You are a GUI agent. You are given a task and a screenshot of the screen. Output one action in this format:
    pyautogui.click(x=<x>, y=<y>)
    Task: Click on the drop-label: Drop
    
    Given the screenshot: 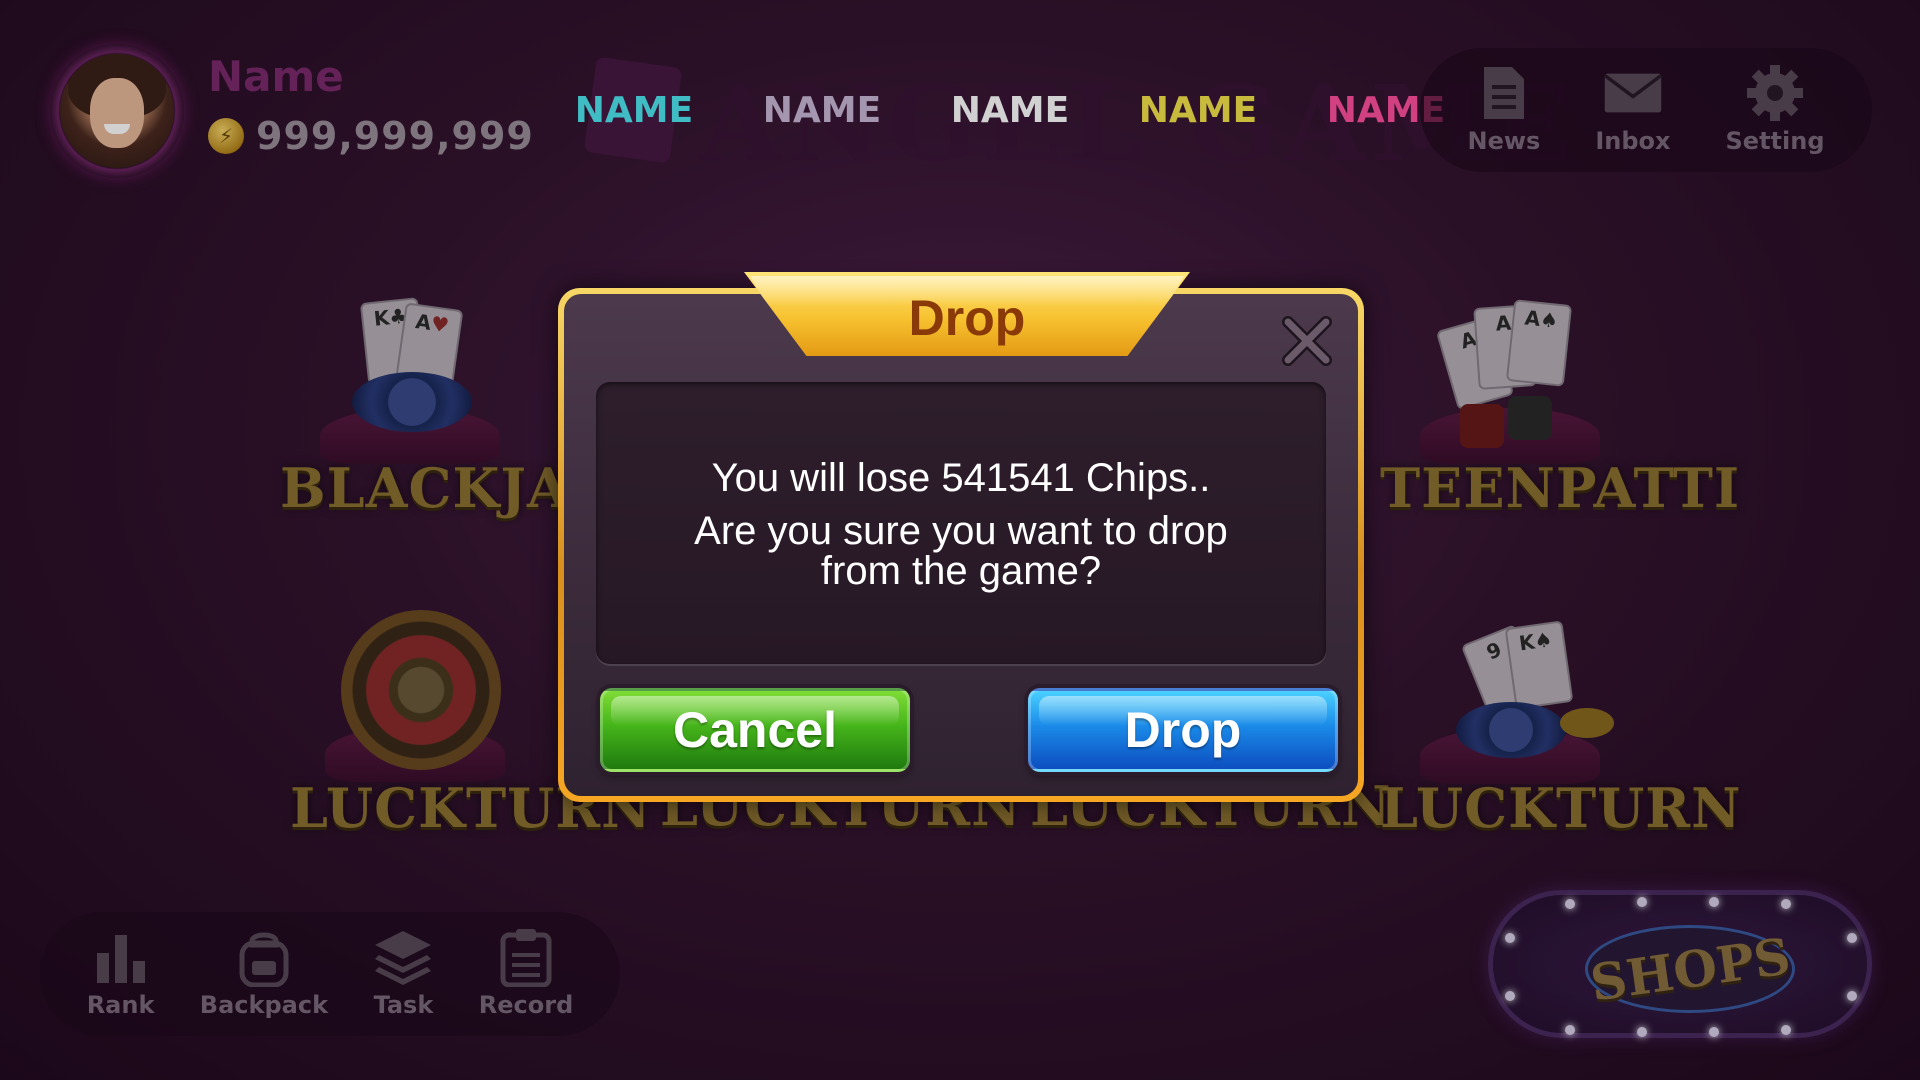 What is the action you would take?
    pyautogui.click(x=1183, y=730)
    